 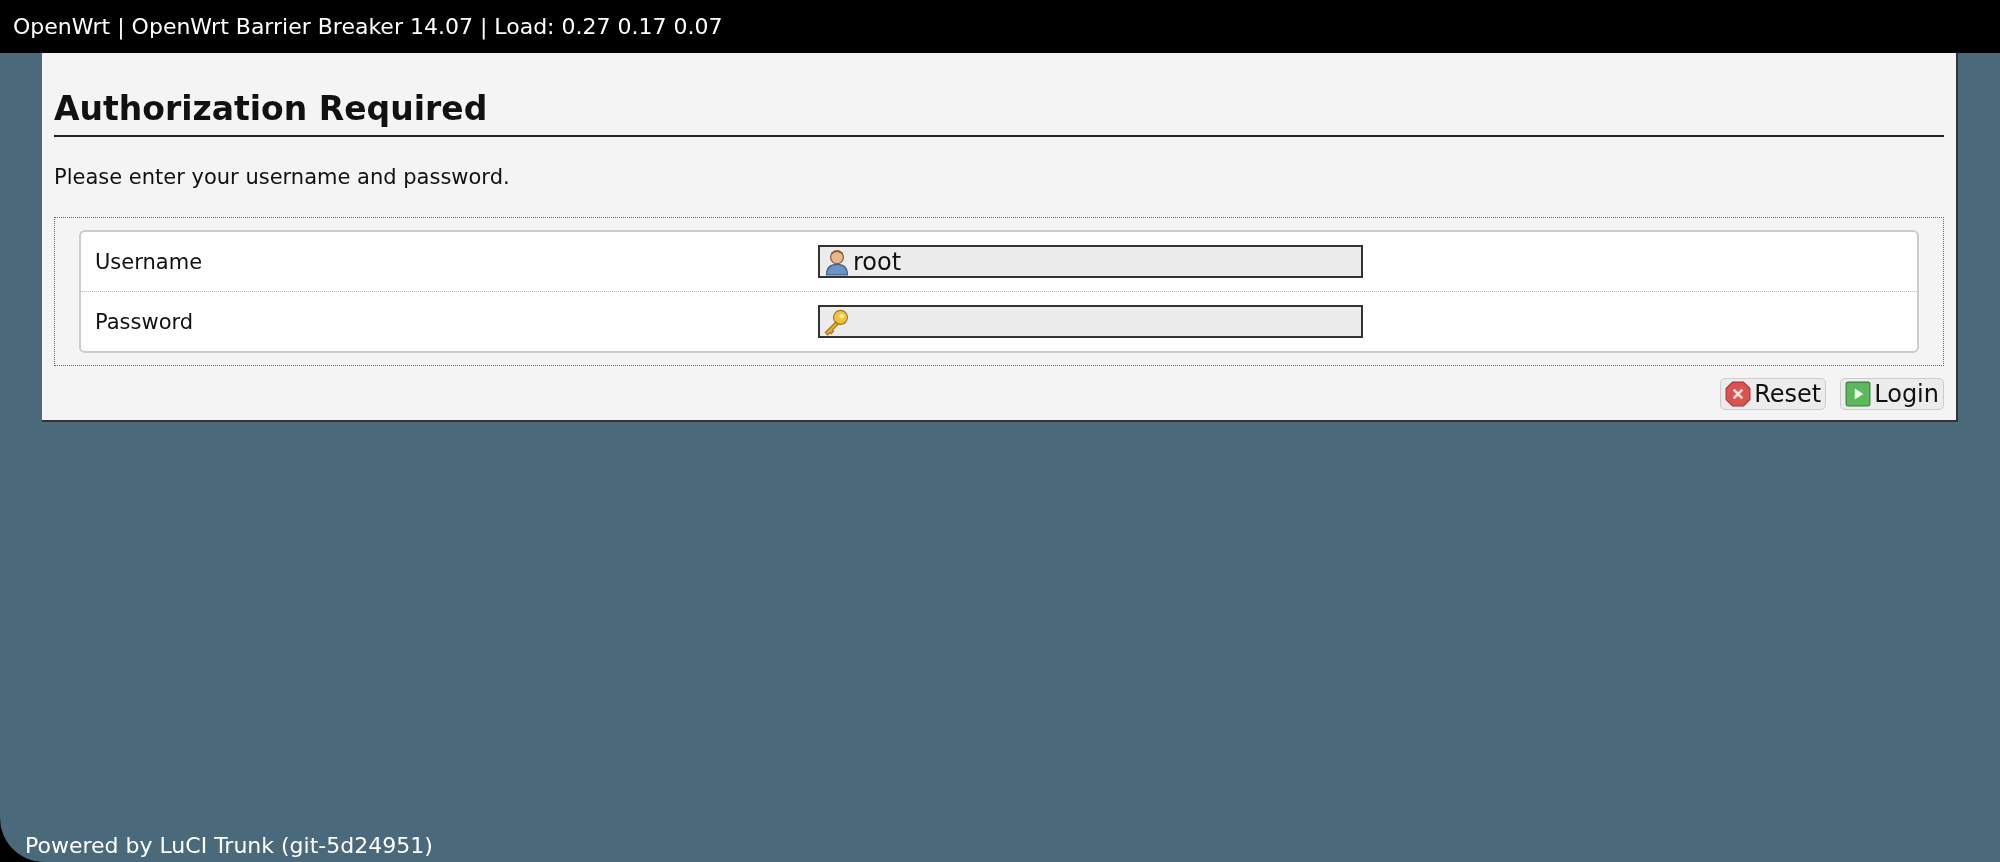 I want to click on username-field: root, so click(x=1090, y=261).